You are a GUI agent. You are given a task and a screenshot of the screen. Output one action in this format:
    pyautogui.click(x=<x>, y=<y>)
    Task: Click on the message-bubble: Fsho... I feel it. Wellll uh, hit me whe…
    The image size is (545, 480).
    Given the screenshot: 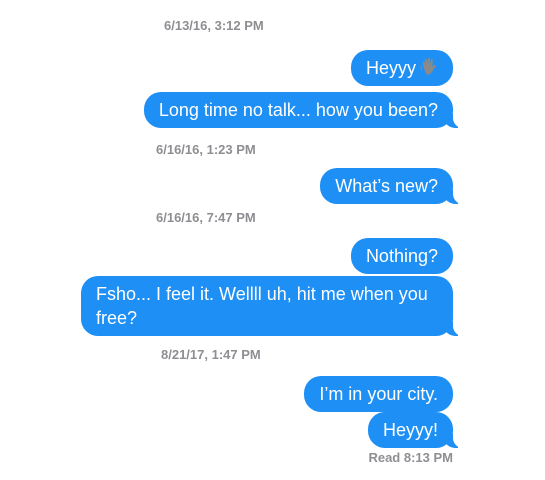 What is the action you would take?
    pyautogui.click(x=272, y=306)
    